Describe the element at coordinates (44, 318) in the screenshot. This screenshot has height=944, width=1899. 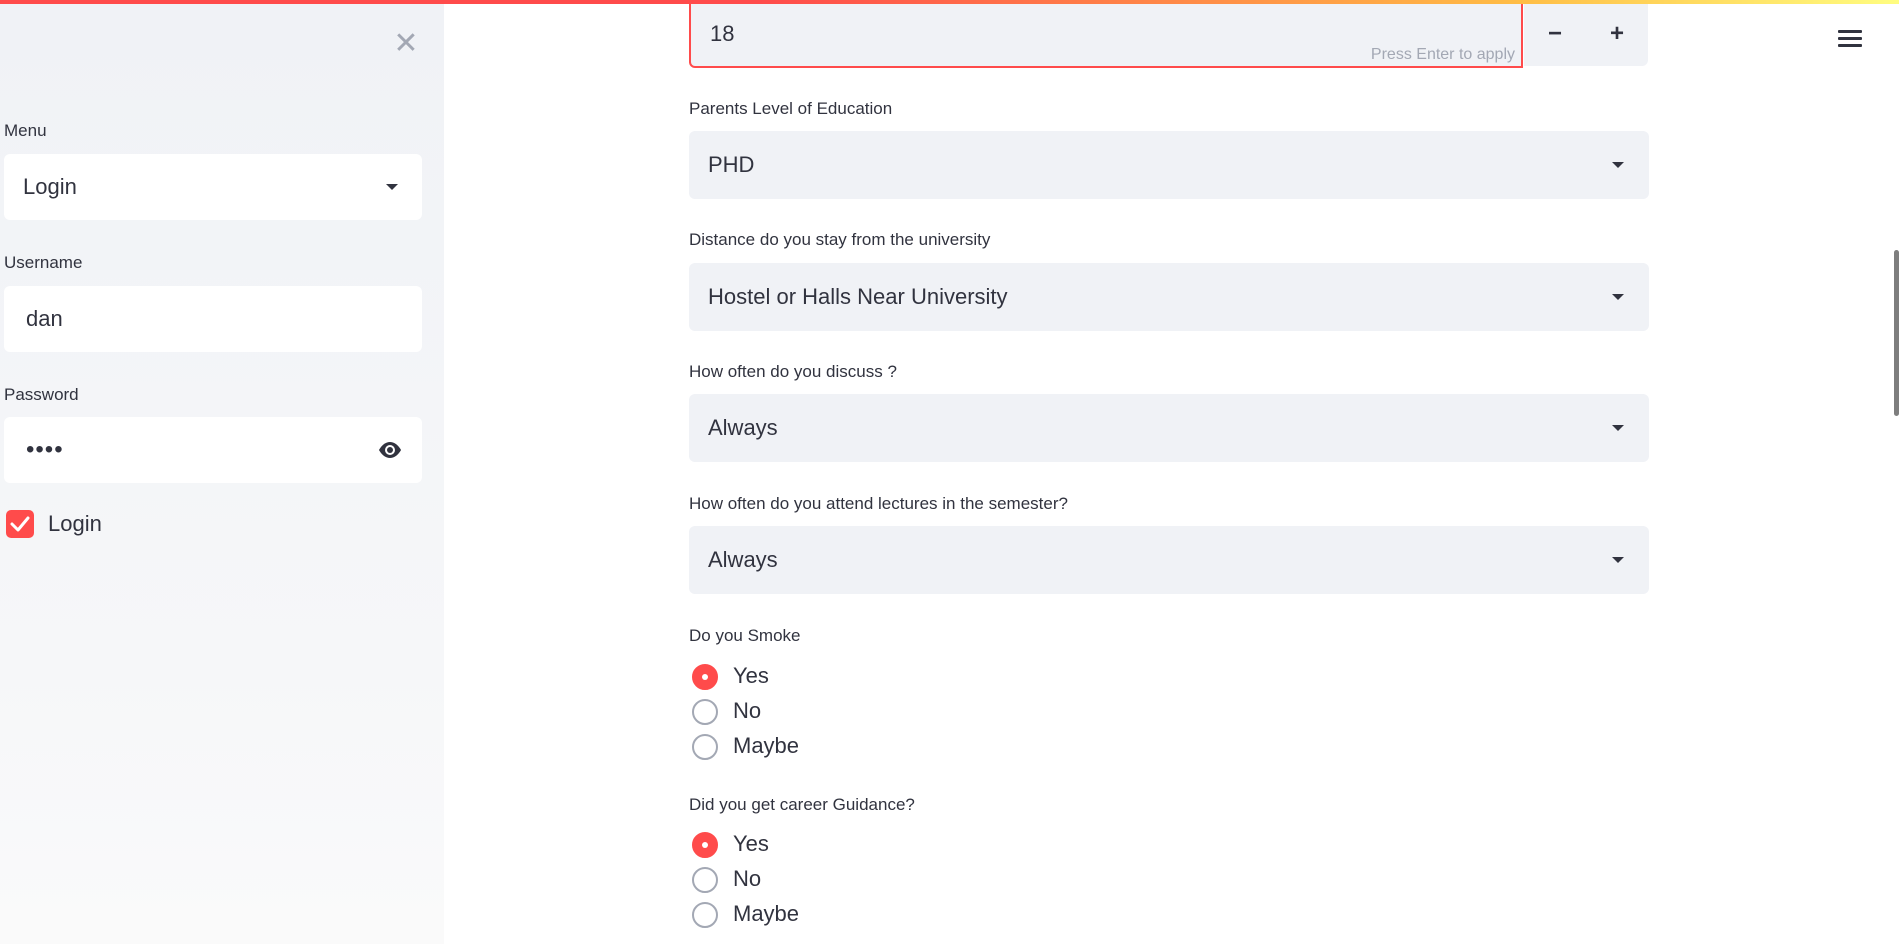
I see `username-value: dan` at that location.